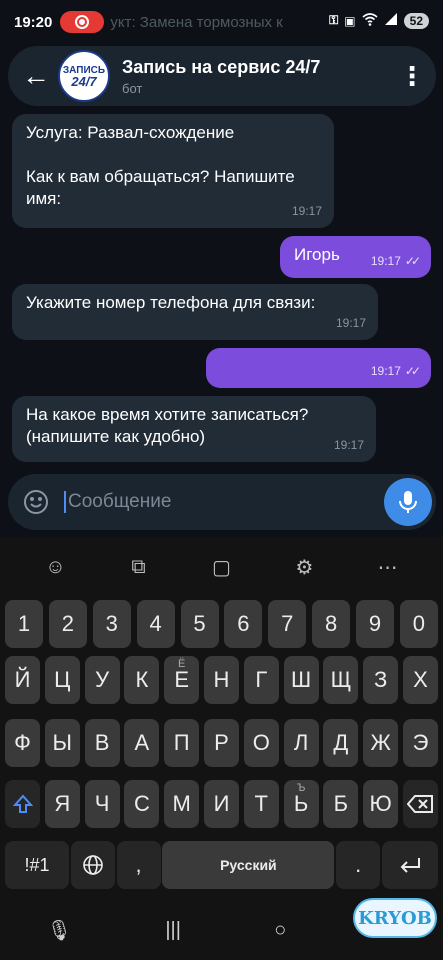 The height and width of the screenshot is (960, 443). What do you see at coordinates (102, 680) in the screenshot?
I see `key-letter: У` at bounding box center [102, 680].